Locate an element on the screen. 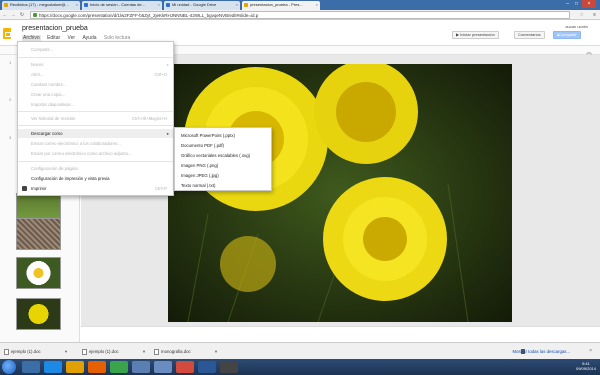 The width and height of the screenshot is (600, 375). document-title: presentacion_prueba is located at coordinates (55, 28).